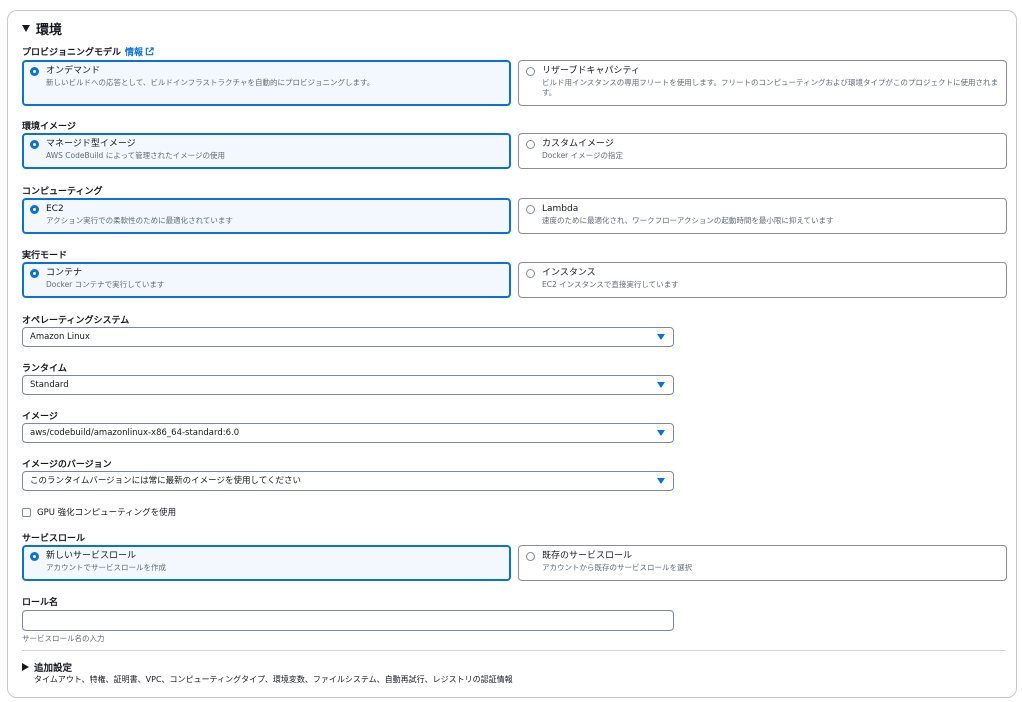 The image size is (1022, 702). I want to click on role-name-input, so click(348, 620).